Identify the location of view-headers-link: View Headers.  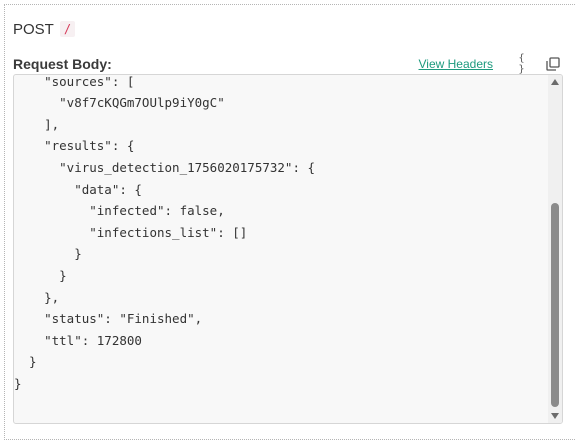
(456, 64).